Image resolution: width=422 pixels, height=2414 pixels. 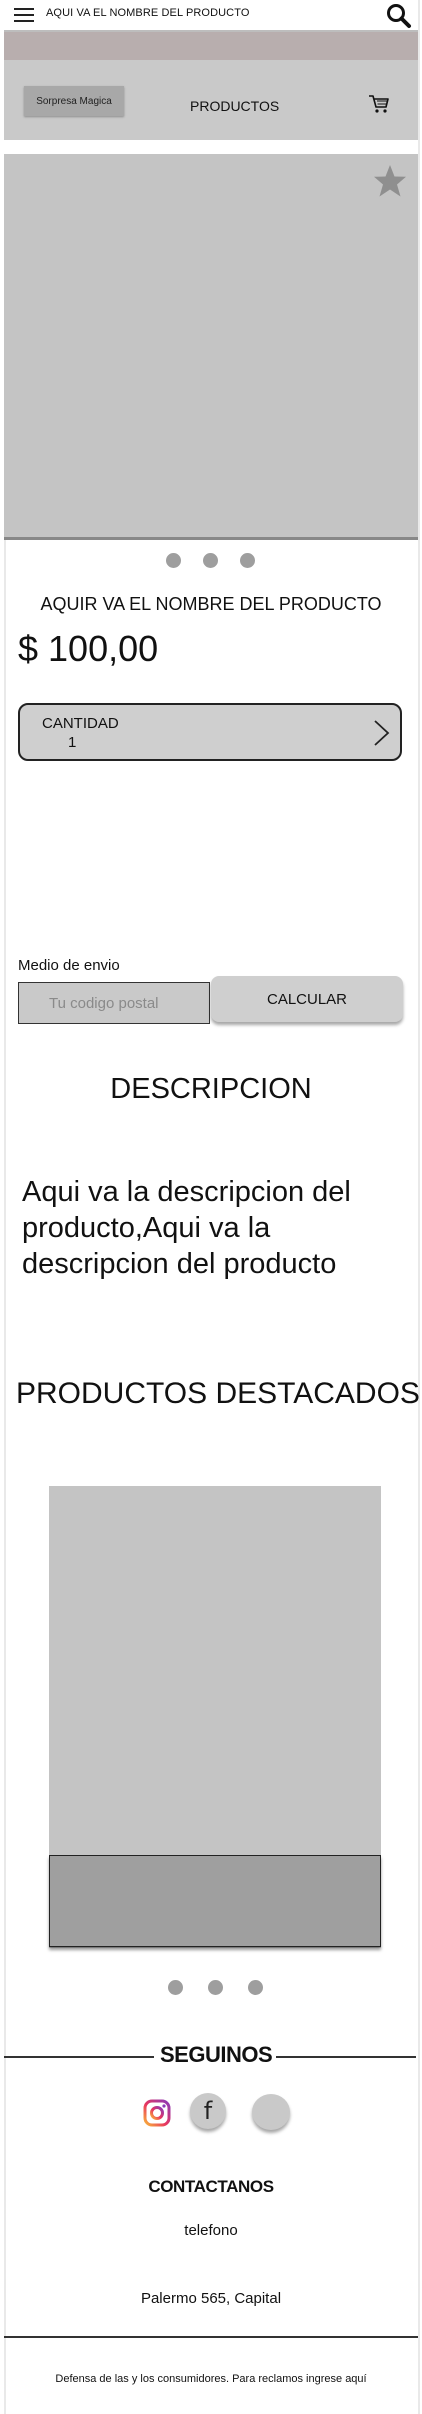 I want to click on productos-link: PRODUCTOS, so click(x=234, y=106).